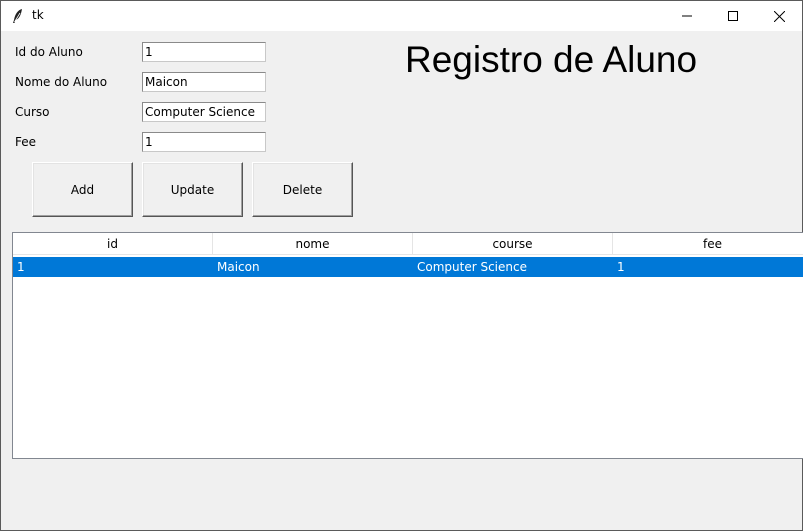 This screenshot has height=531, width=803. I want to click on course-field, so click(204, 112).